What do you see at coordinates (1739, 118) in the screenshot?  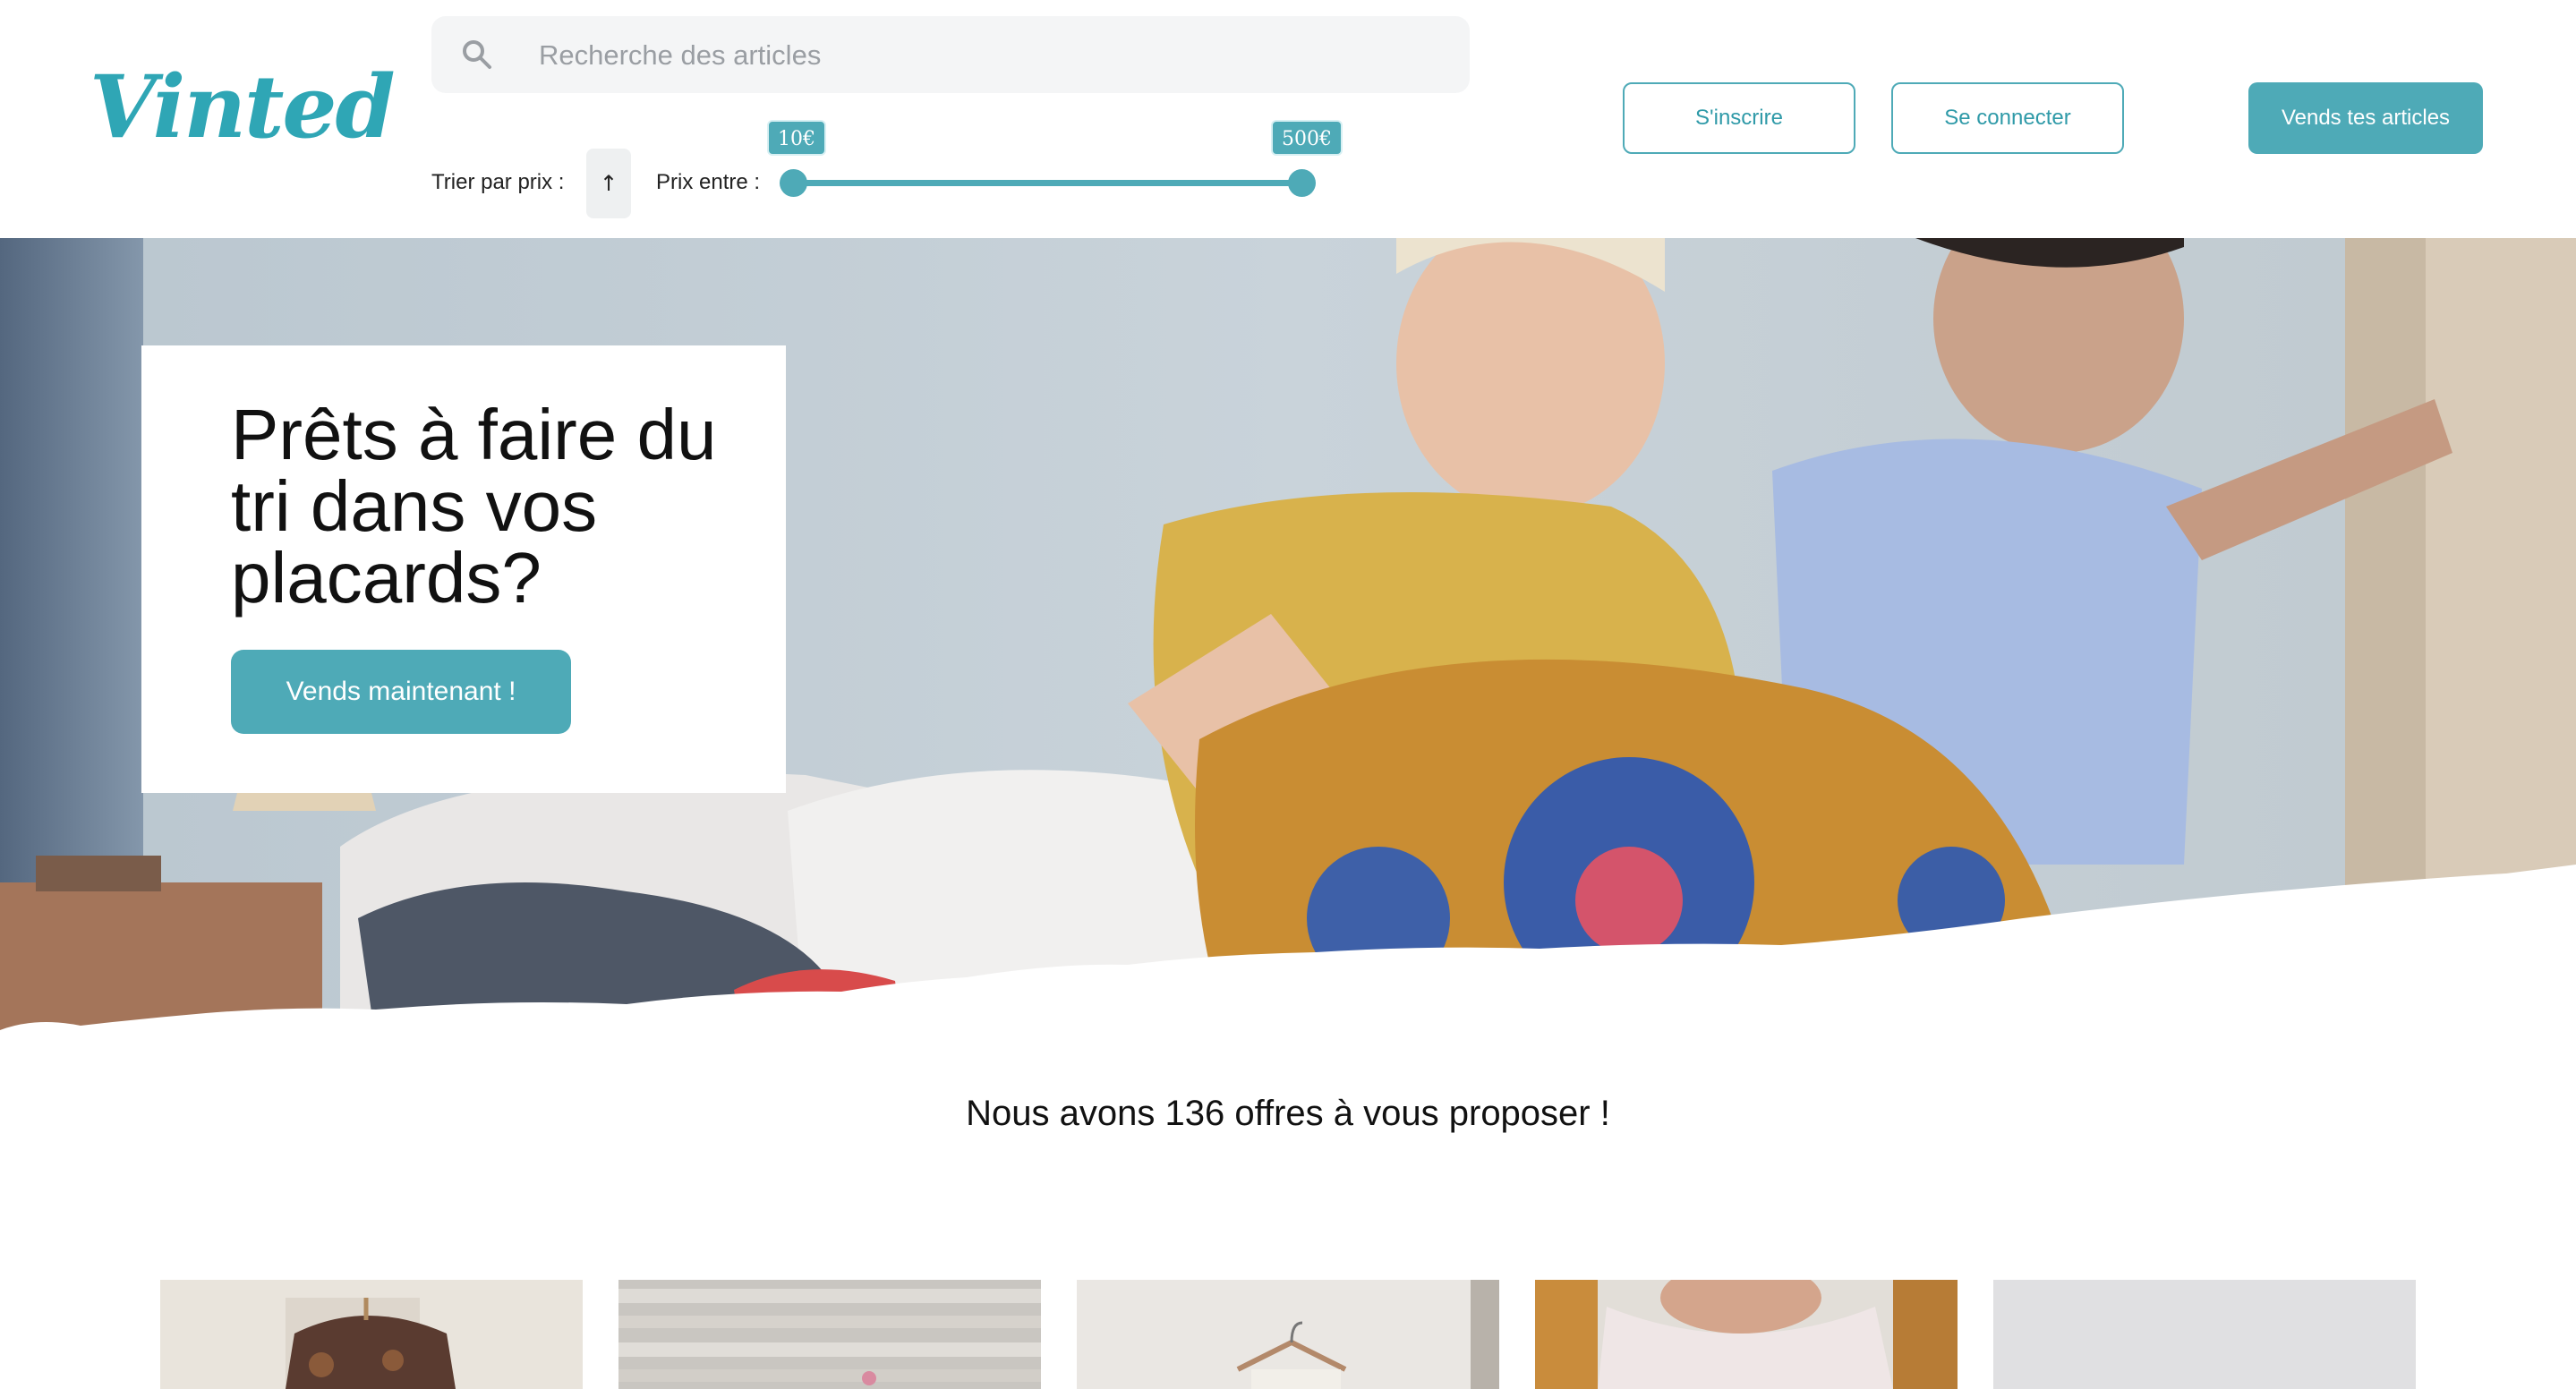 I see `signup-button: S'inscrire` at bounding box center [1739, 118].